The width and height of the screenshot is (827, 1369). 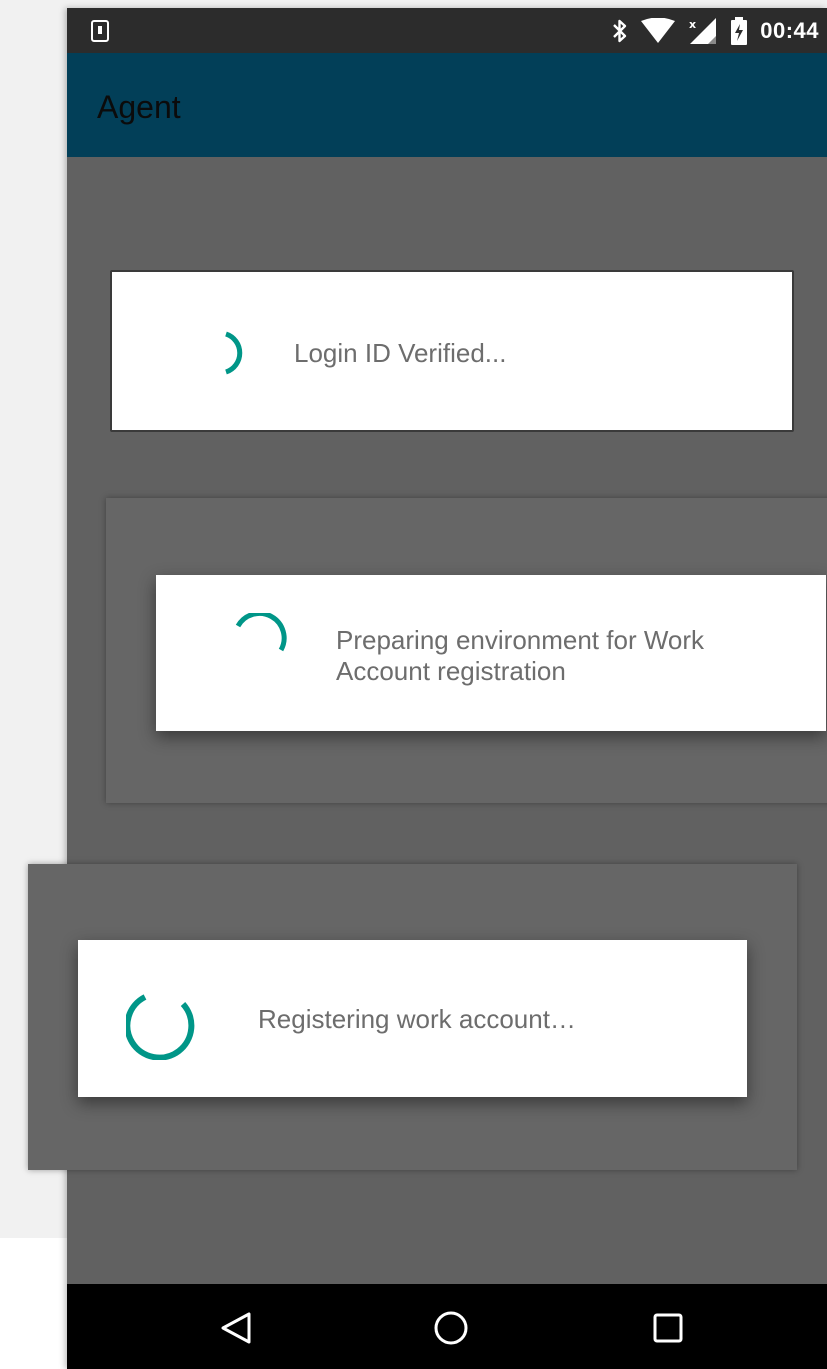 I want to click on wifi-icon, so click(x=658, y=31).